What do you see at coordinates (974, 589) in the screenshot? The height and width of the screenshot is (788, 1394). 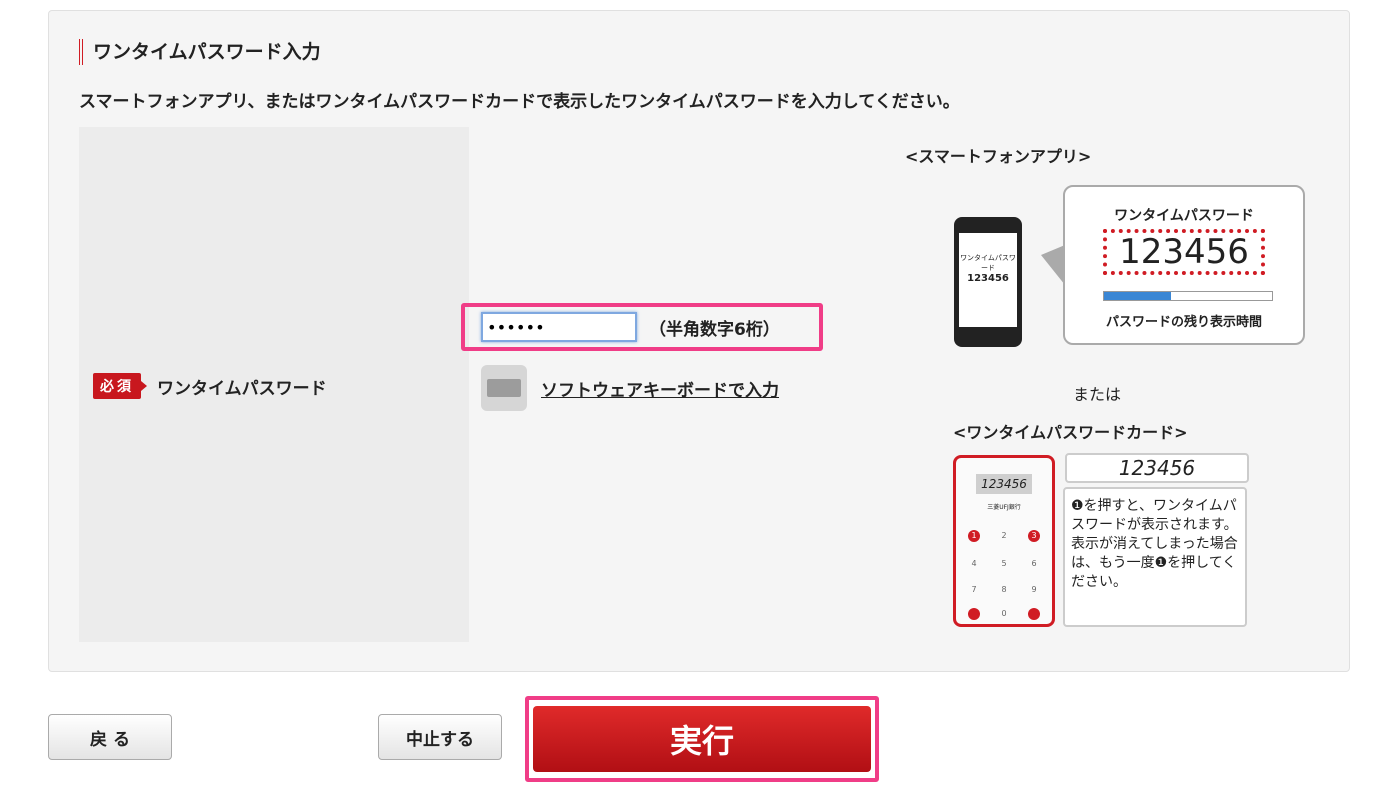 I see `card-key-icon: 7` at bounding box center [974, 589].